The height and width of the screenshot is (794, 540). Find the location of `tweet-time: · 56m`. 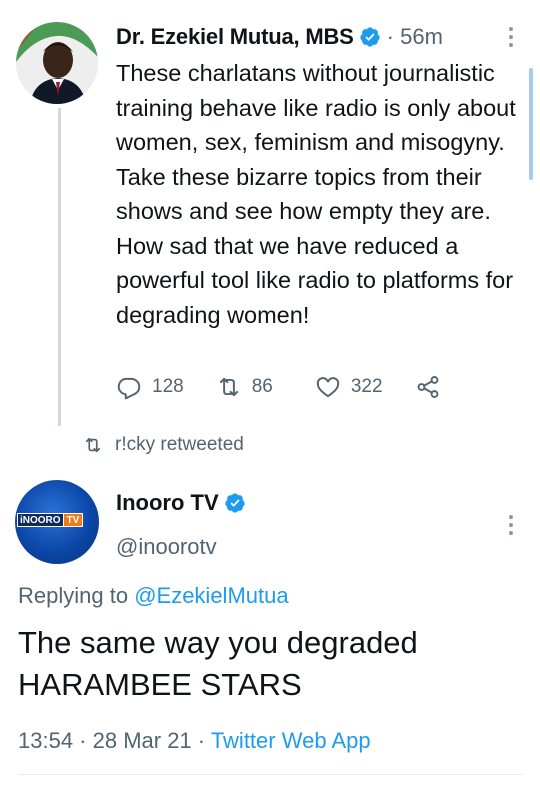

tweet-time: · 56m is located at coordinates (415, 37).